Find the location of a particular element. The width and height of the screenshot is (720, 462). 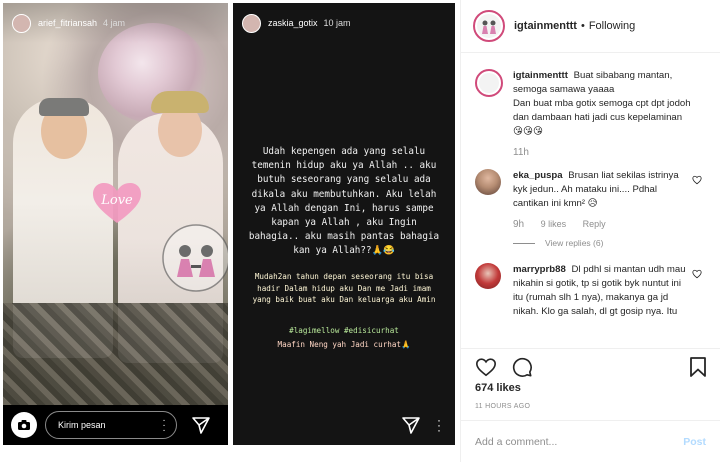

comment-username: marryprb88 is located at coordinates (539, 269).